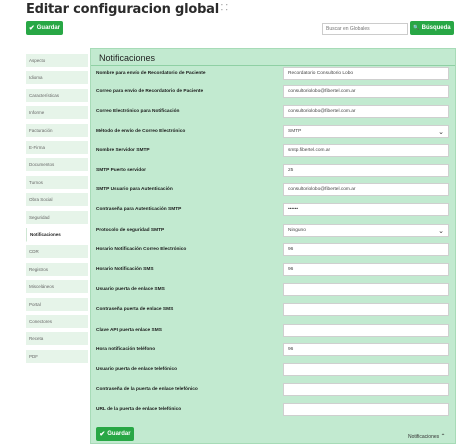 Image resolution: width=474 pixels, height=445 pixels. What do you see at coordinates (135, 309) in the screenshot?
I see `field-label: Contraseña puerta de enlace SMS` at bounding box center [135, 309].